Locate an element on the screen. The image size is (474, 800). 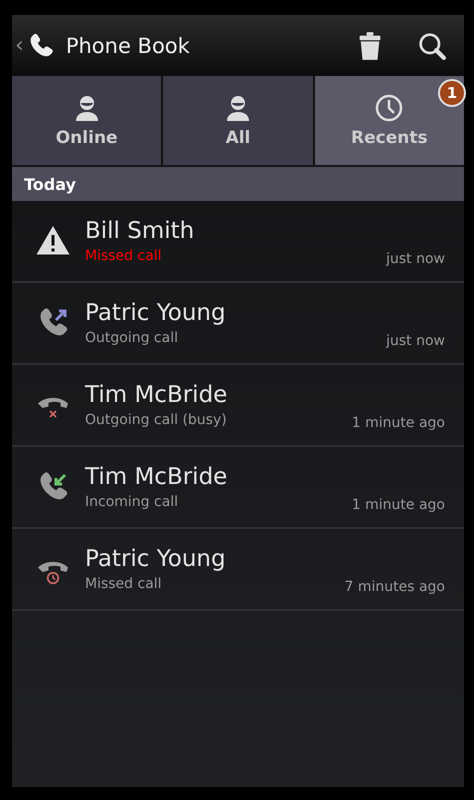
call-row: Bill Smith Missed call just now is located at coordinates (238, 242).